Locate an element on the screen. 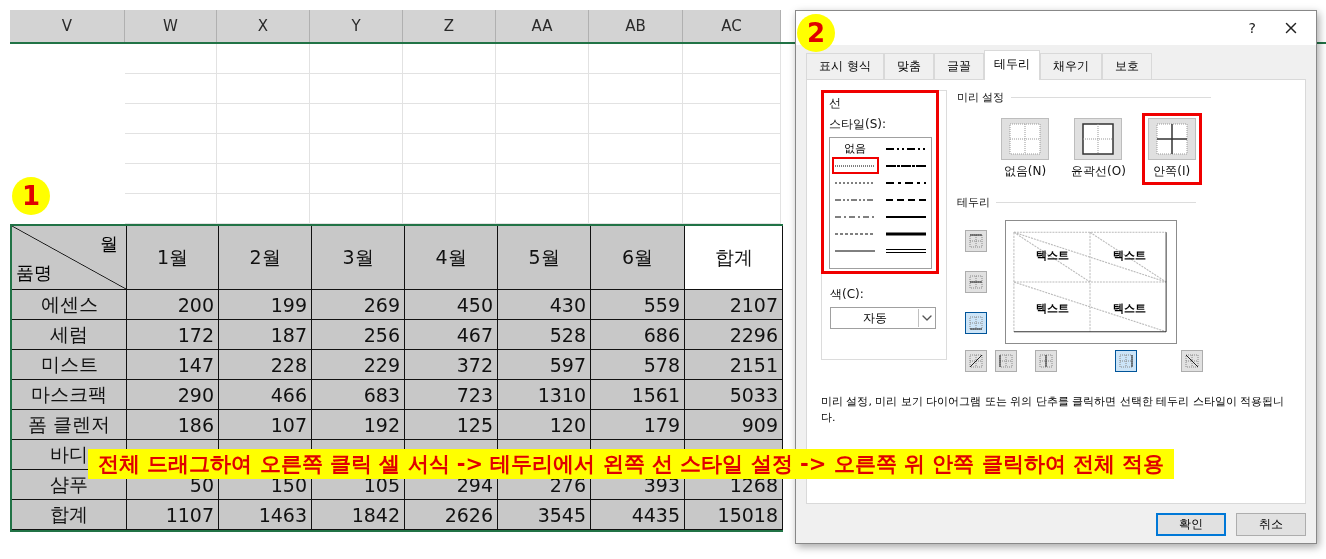 This screenshot has width=1326, height=559. table-cell: 107 is located at coordinates (265, 425).